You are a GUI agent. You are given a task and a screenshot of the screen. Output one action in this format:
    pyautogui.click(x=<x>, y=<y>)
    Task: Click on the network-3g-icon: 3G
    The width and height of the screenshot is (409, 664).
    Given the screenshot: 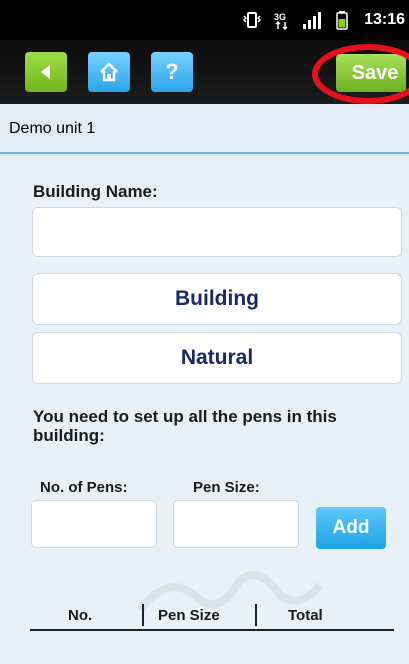 What is the action you would take?
    pyautogui.click(x=281, y=21)
    